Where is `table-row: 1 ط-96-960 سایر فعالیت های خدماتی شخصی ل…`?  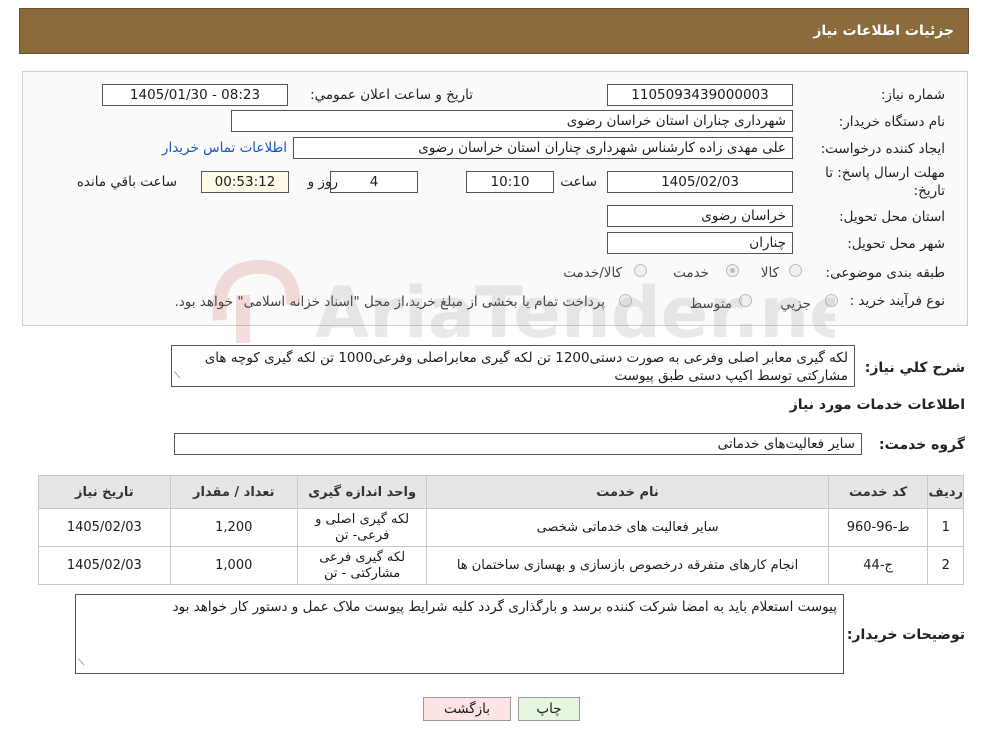
table-row: 1 ط-96-960 سایر فعالیت های خدماتی شخصی ل… is located at coordinates (501, 527).